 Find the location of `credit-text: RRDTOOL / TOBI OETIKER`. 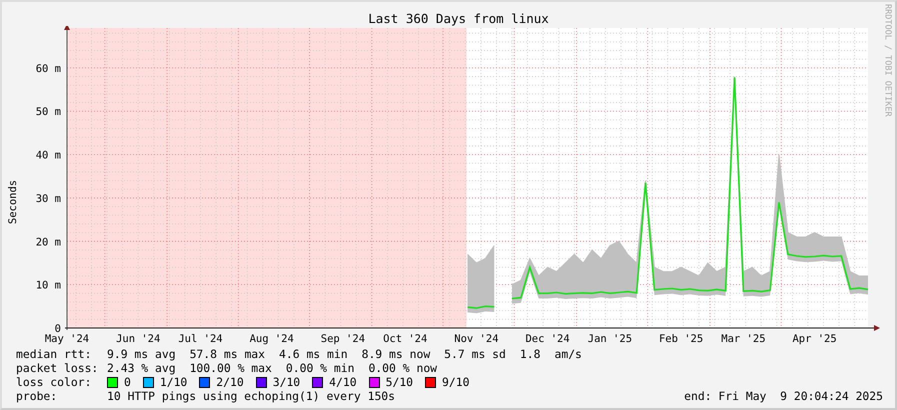

credit-text: RRDTOOL / TOBI OETIKER is located at coordinates (887, 60).